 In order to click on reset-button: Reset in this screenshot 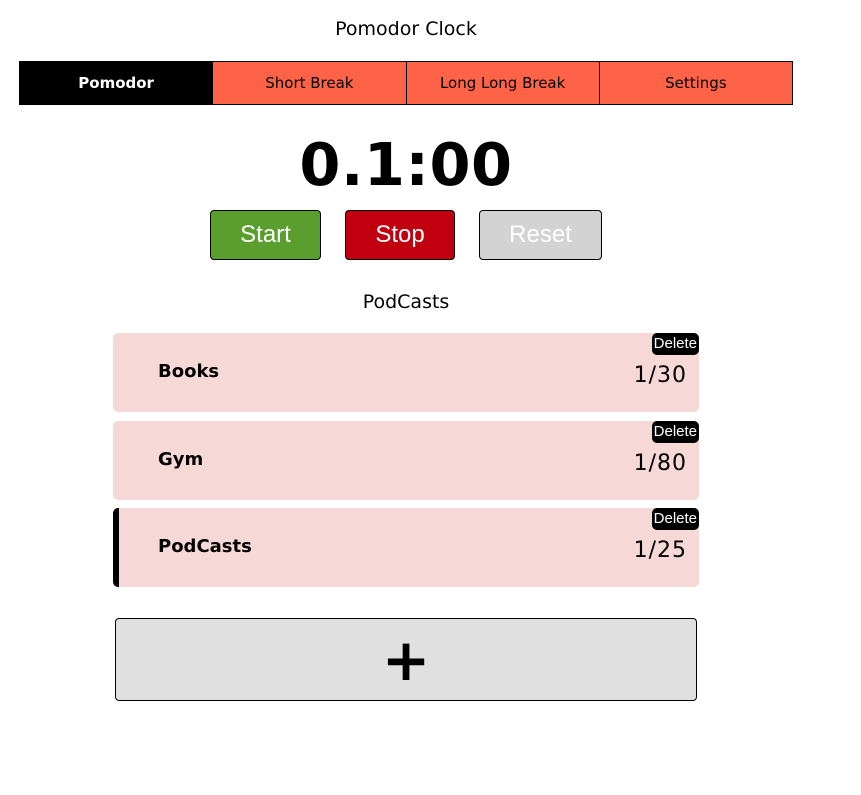, I will do `click(540, 235)`.